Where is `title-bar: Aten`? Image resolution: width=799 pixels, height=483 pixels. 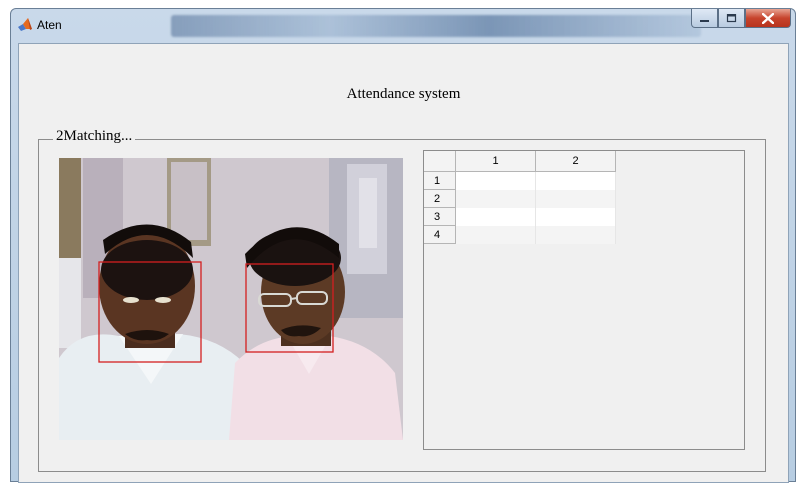 title-bar: Aten is located at coordinates (403, 26).